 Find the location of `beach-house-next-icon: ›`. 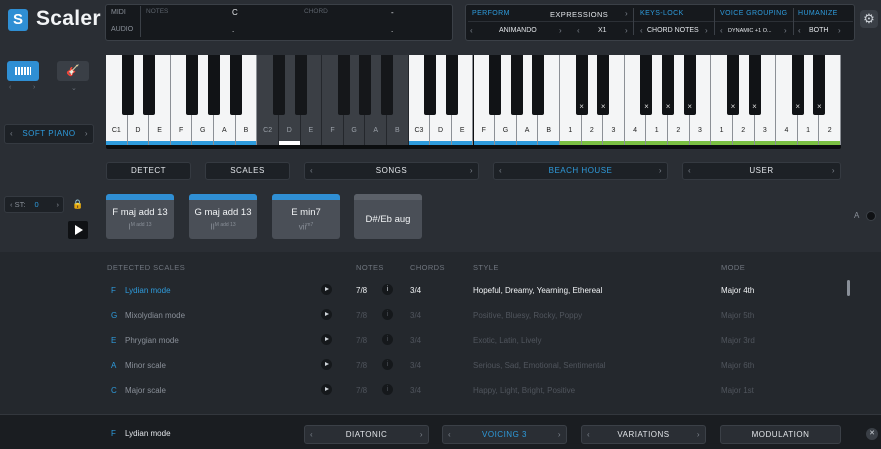

beach-house-next-icon: › is located at coordinates (660, 171).